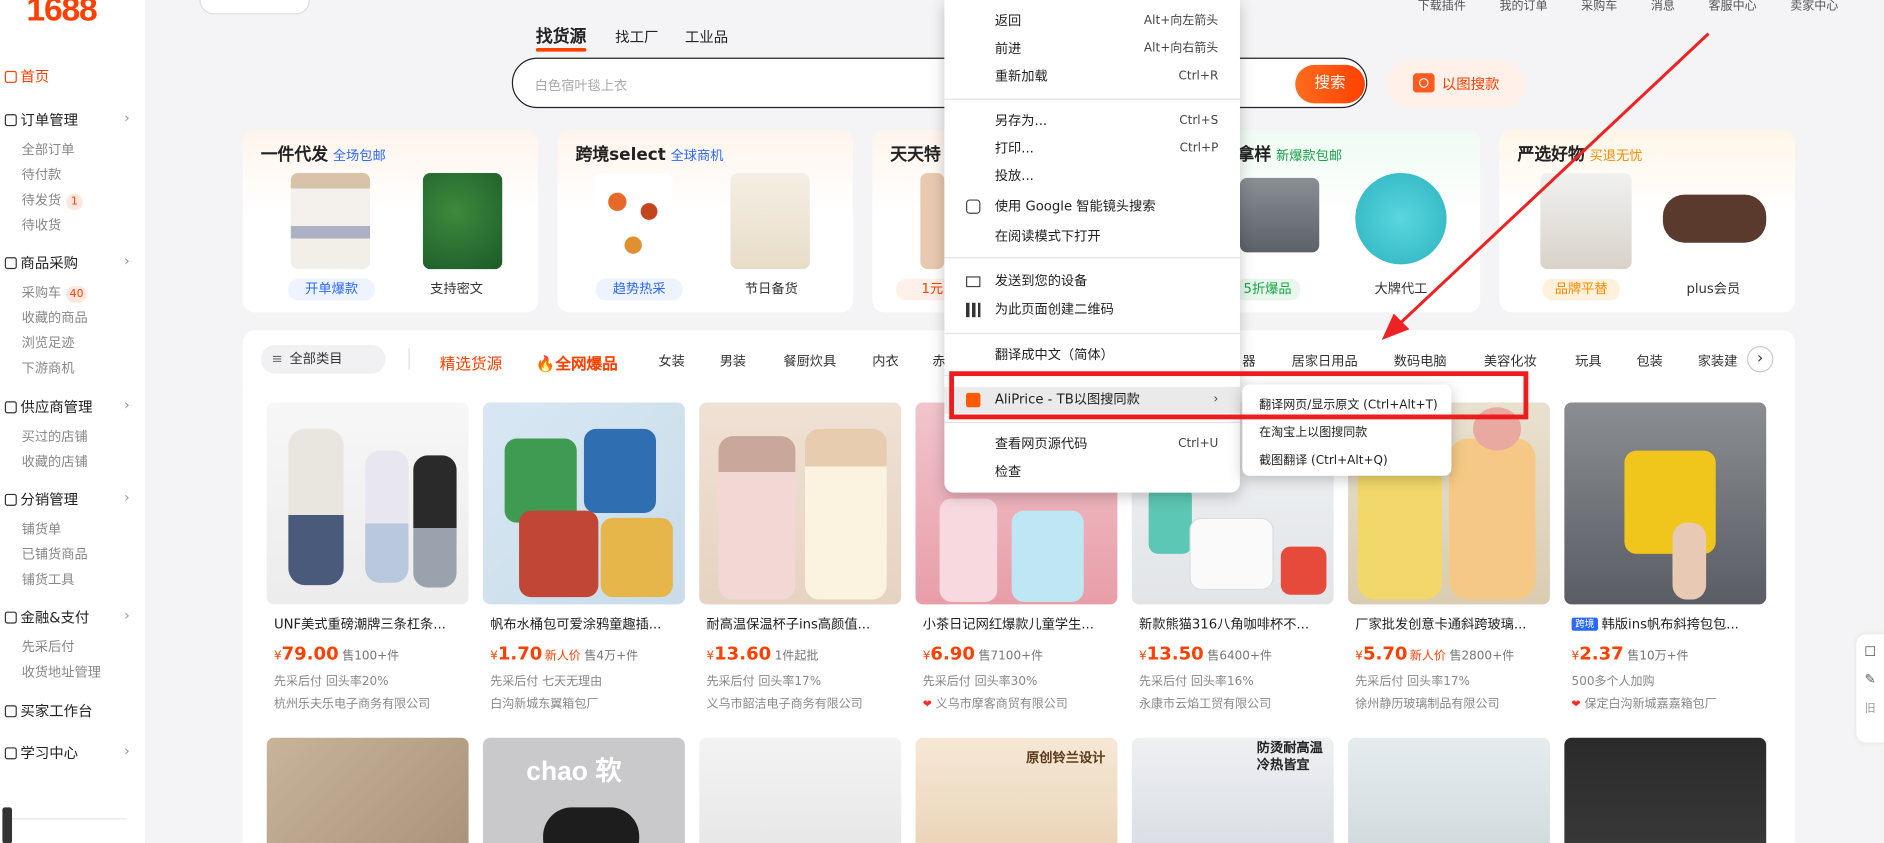 Image resolution: width=1884 pixels, height=843 pixels. Describe the element at coordinates (471, 362) in the screenshot. I see `category-tab-selected: 精选货源` at that location.